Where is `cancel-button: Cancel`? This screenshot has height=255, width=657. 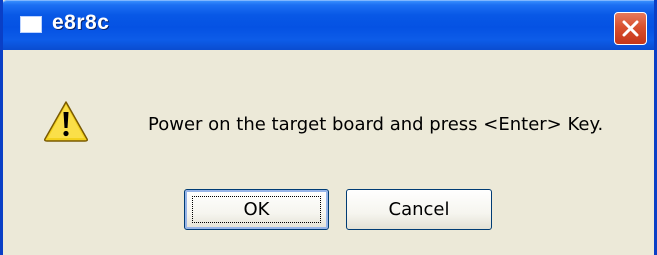 cancel-button: Cancel is located at coordinates (419, 209).